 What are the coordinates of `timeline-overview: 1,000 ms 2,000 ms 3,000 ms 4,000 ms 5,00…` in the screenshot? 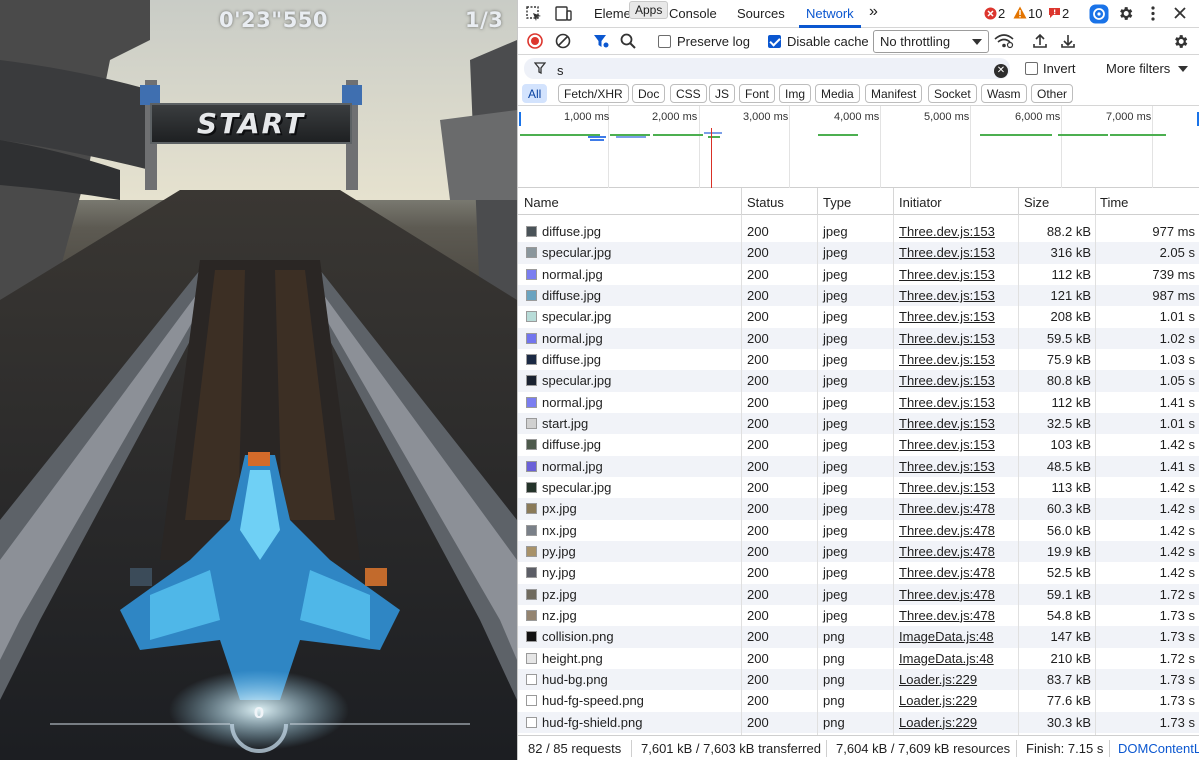 It's located at (858, 147).